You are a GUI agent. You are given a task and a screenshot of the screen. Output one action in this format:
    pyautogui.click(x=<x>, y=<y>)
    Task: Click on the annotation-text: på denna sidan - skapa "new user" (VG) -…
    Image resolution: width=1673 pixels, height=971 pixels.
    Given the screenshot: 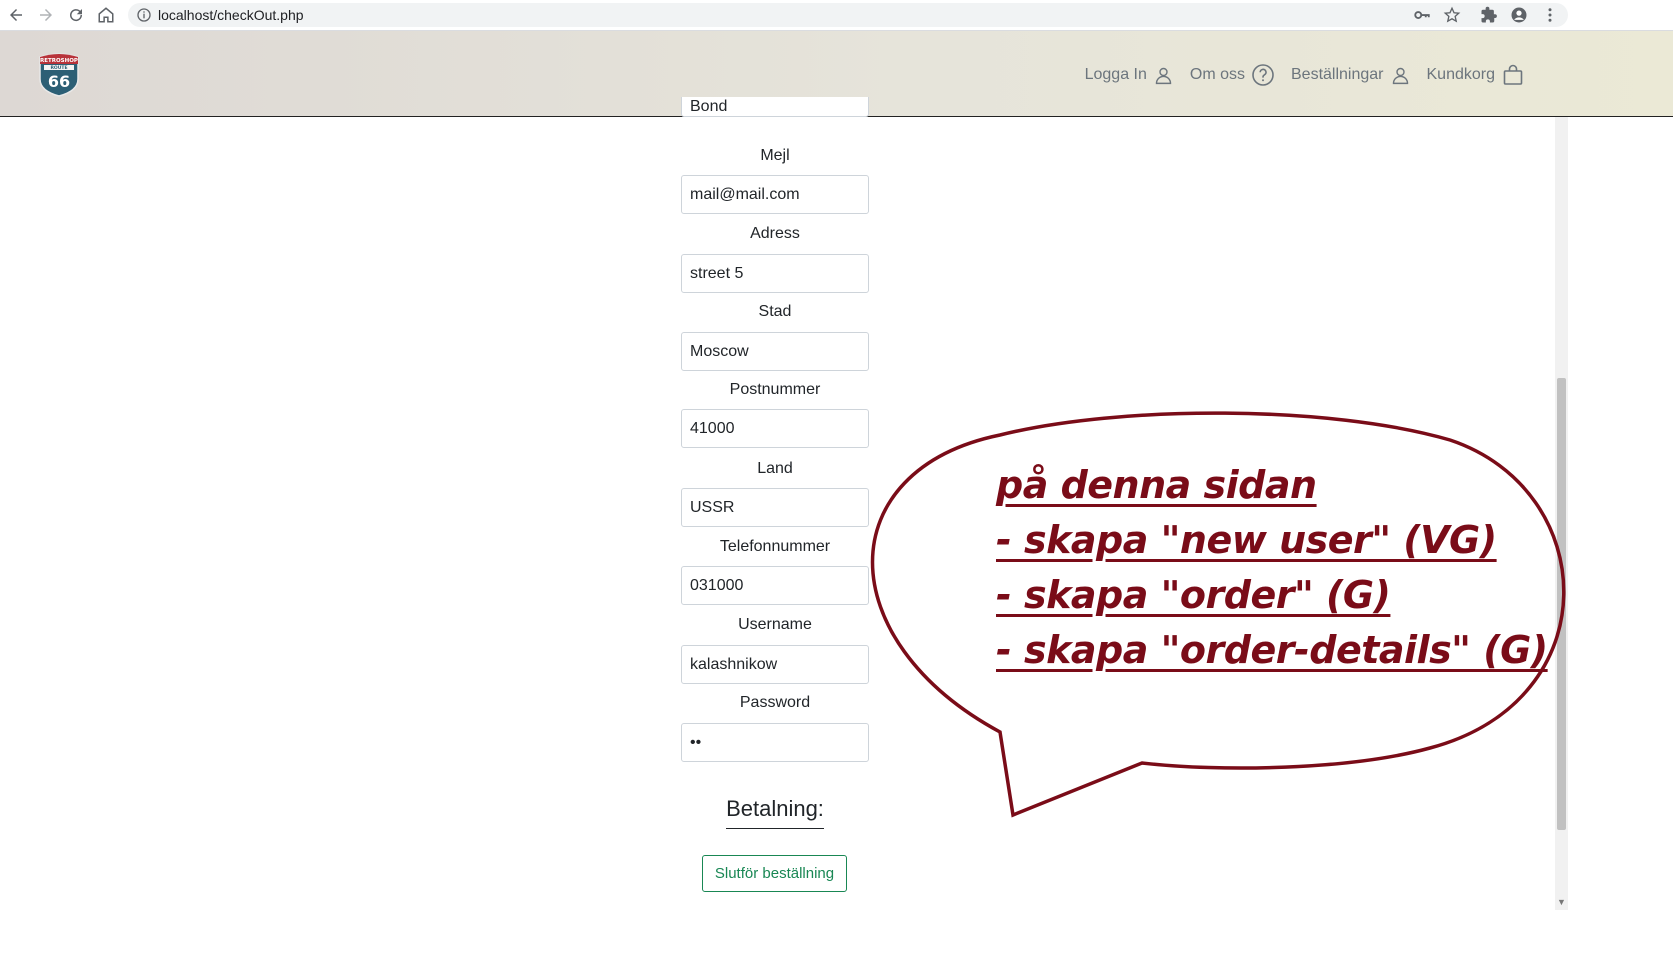 What is the action you would take?
    pyautogui.click(x=1276, y=568)
    